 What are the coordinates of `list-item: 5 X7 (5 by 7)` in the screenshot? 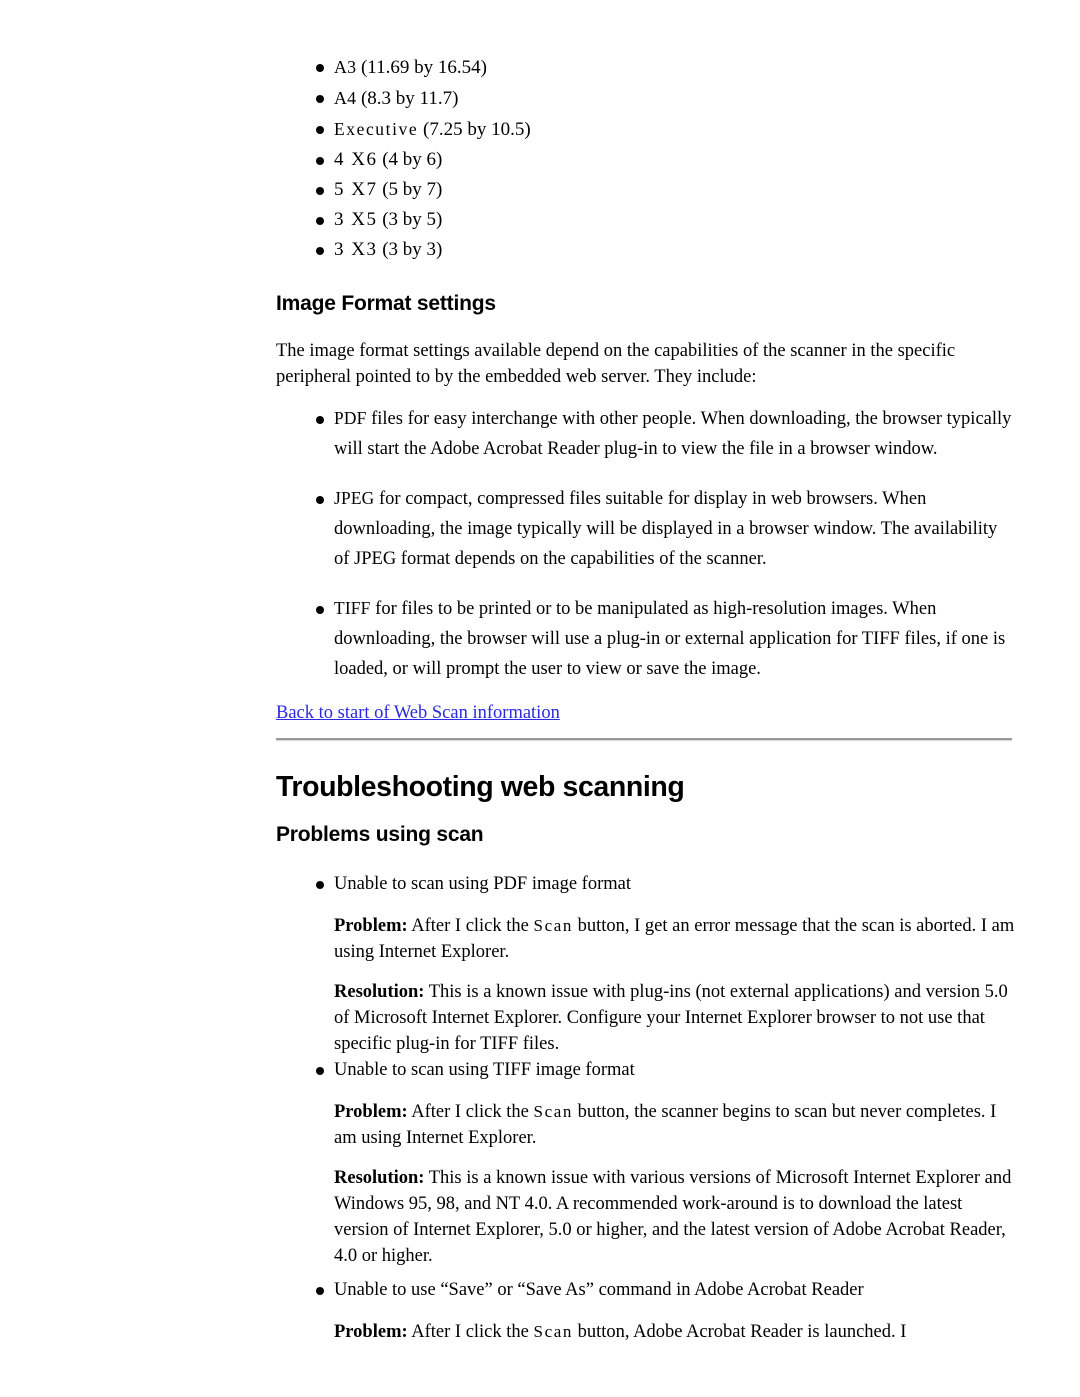 It's located at (646, 190).